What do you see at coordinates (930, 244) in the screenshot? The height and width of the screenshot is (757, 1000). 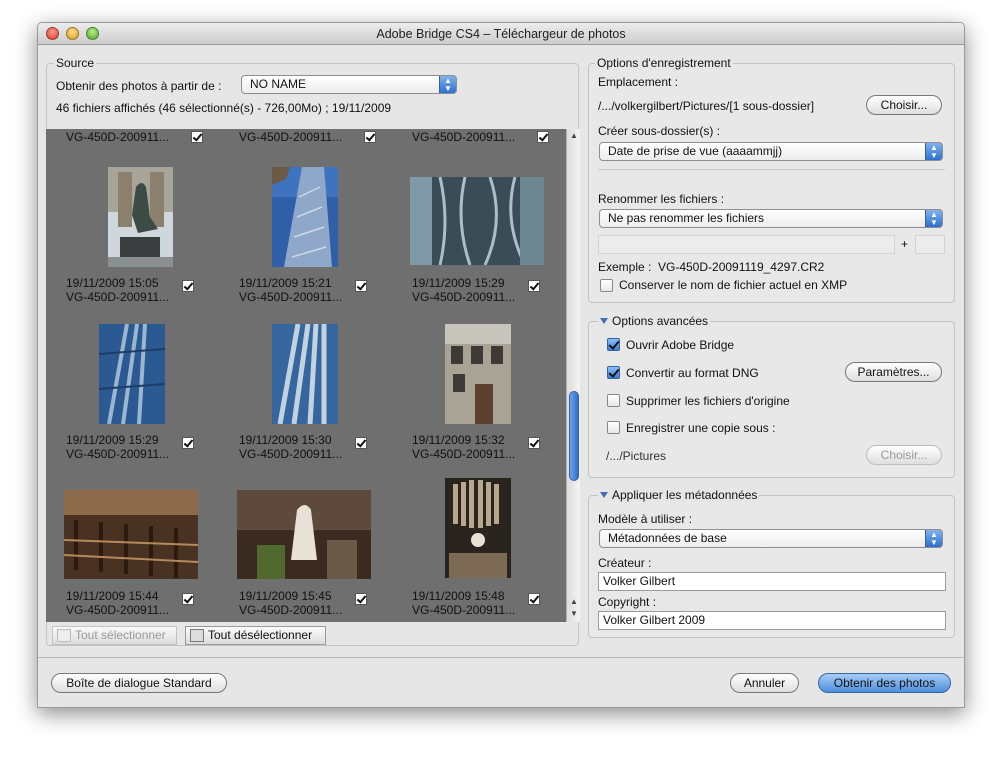 I see `rename-suffix-field` at bounding box center [930, 244].